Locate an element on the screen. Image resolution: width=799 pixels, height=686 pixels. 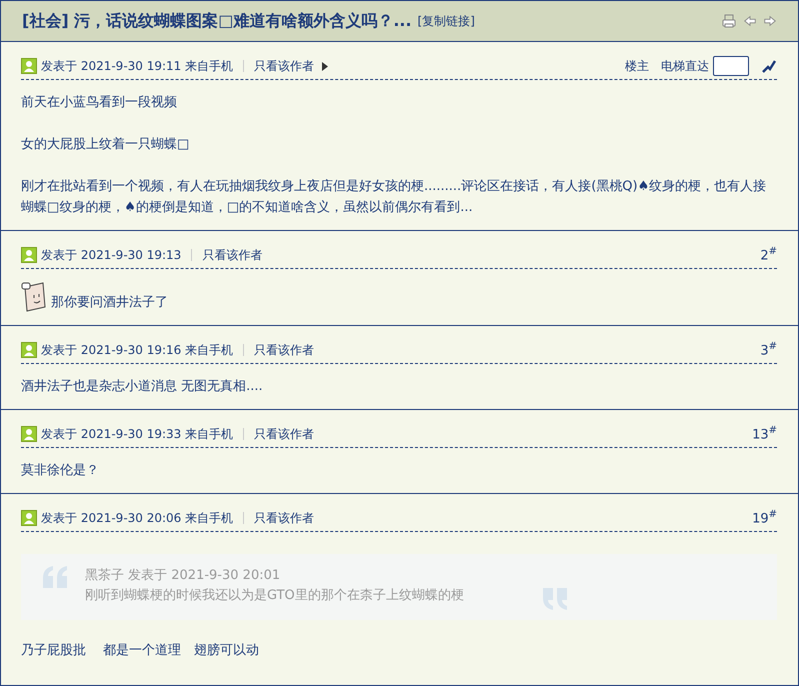
post-text: 莫非徐伦是？ is located at coordinates (60, 471).